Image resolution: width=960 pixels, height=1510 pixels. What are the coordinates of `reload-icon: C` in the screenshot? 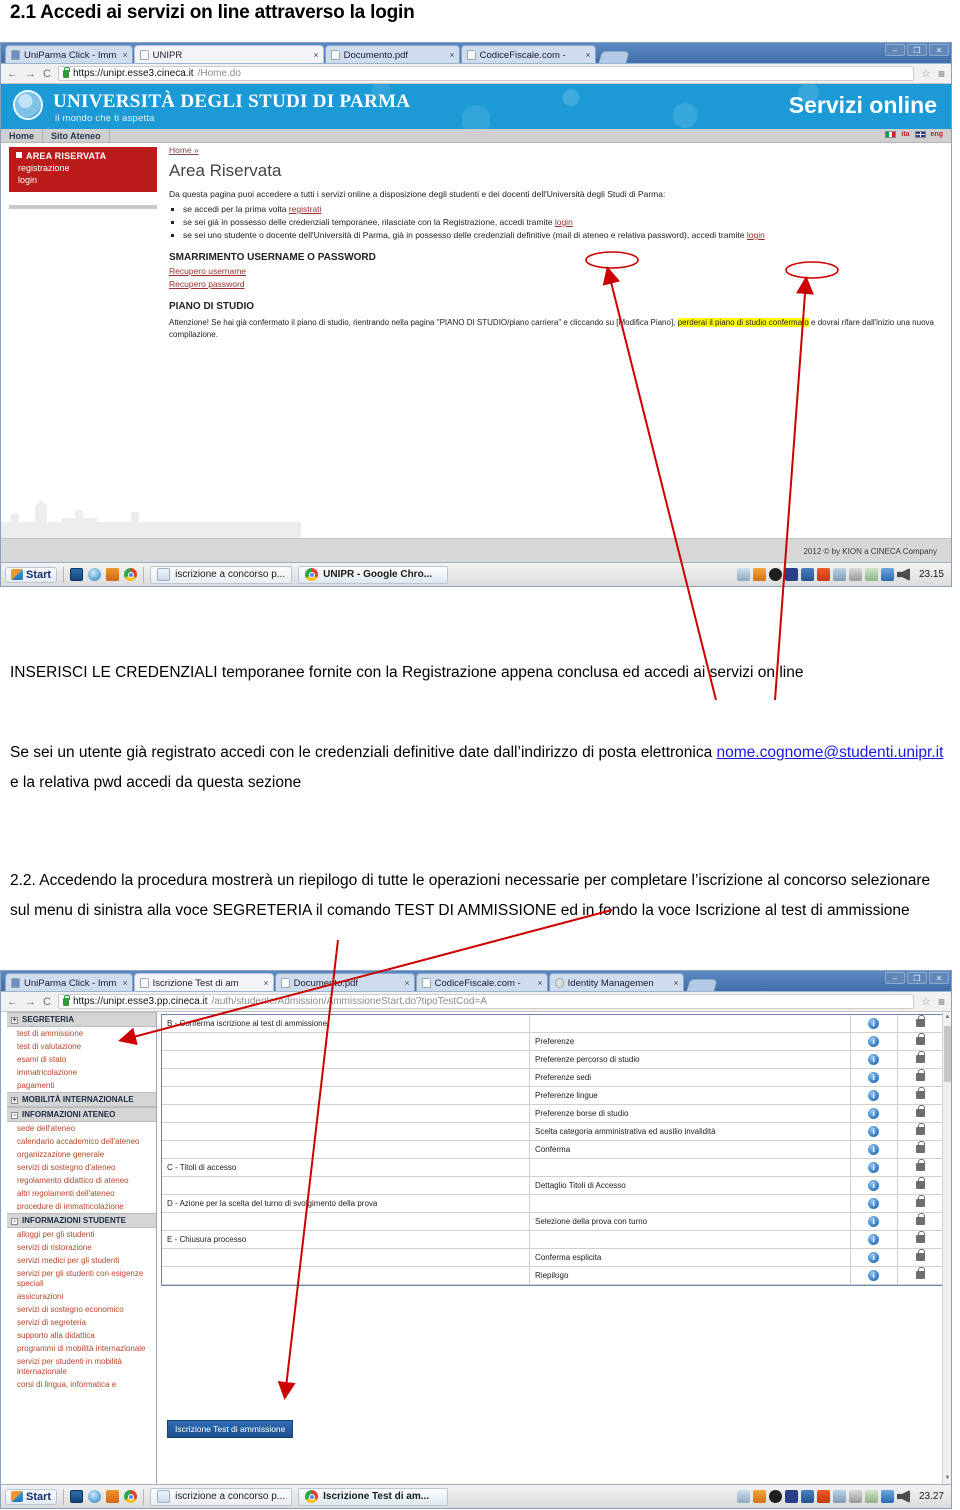 It's located at (47, 1002).